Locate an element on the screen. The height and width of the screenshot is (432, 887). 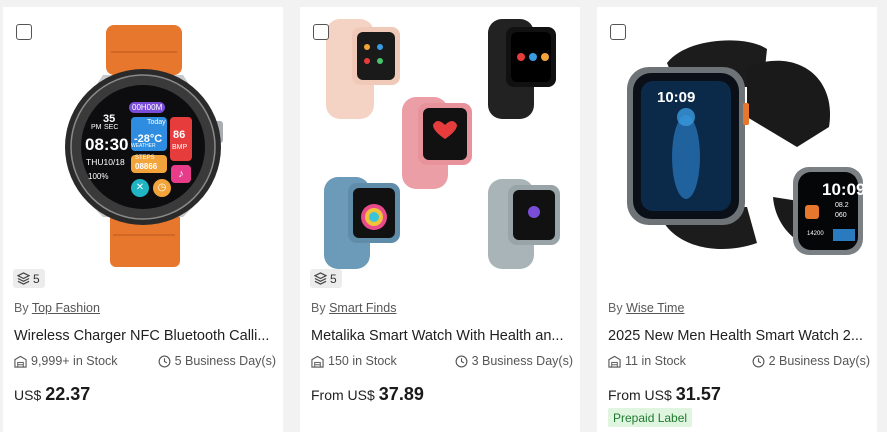
price-amount: 37.89 is located at coordinates (401, 394).